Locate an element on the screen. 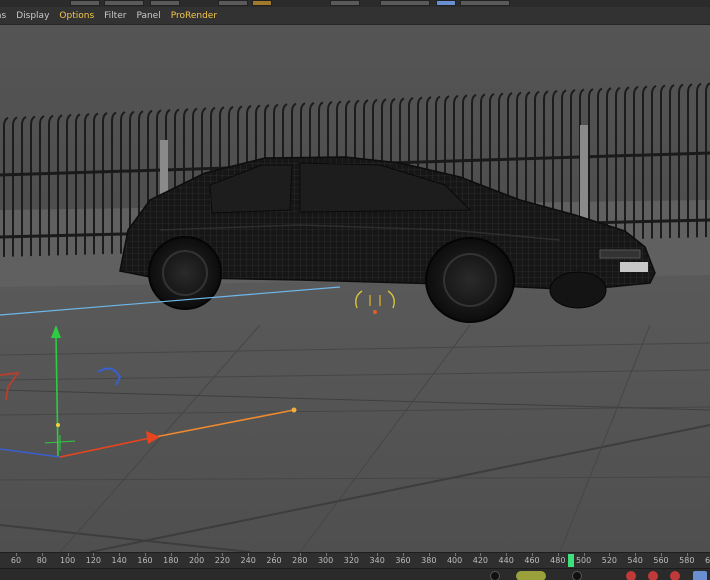 Image resolution: width=710 pixels, height=580 pixels. timeline-tick-label: 100 is located at coordinates (67, 560).